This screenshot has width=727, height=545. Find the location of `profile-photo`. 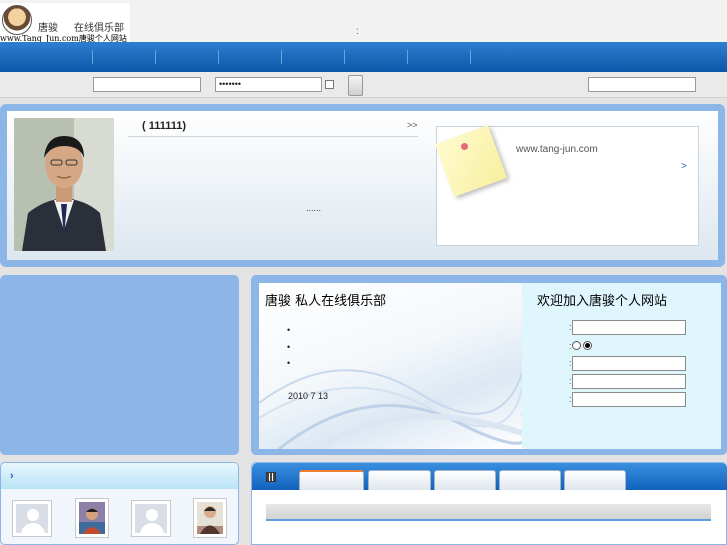

profile-photo is located at coordinates (64, 184).